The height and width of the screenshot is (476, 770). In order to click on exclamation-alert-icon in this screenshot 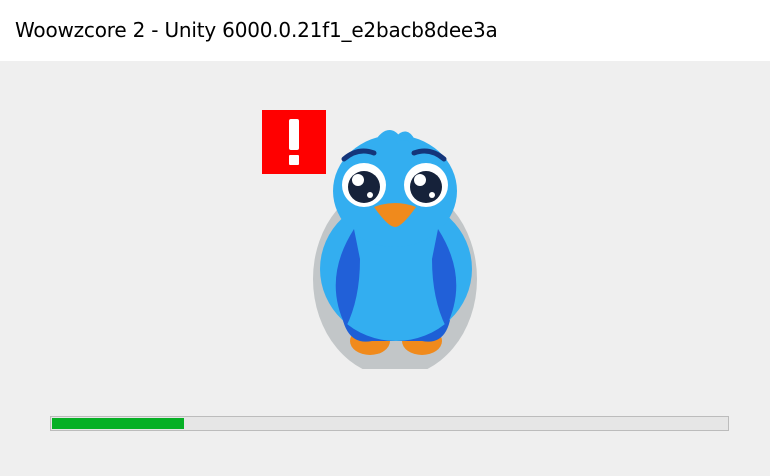, I will do `click(294, 142)`.